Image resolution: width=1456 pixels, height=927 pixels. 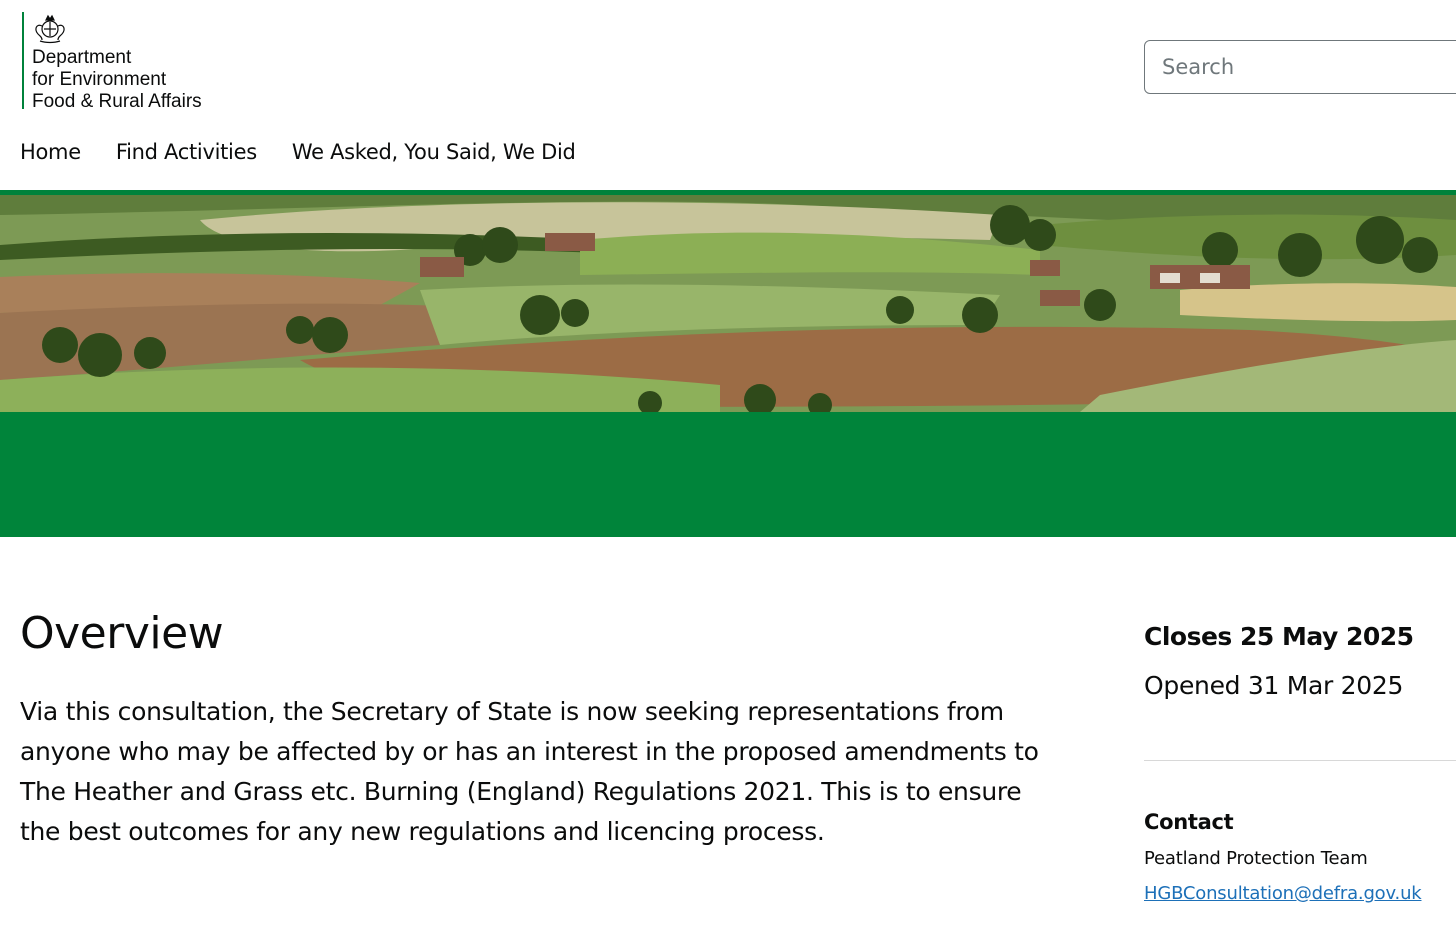 I want to click on contact-team: Peatland Protection Team, so click(x=1256, y=858).